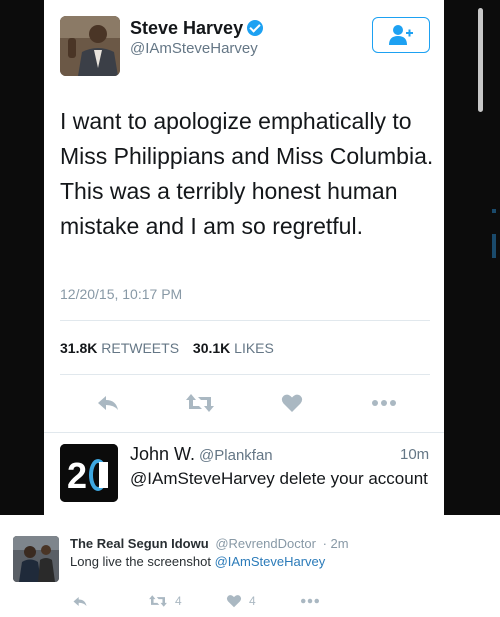 The height and width of the screenshot is (617, 500). I want to click on quote-more-button, so click(310, 601).